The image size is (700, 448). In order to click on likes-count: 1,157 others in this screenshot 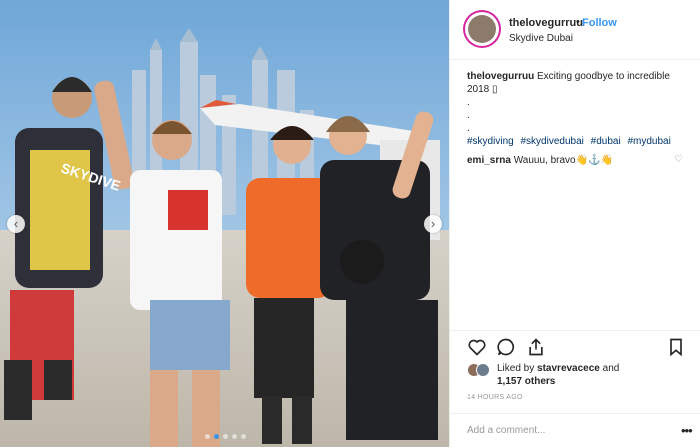, I will do `click(526, 381)`.